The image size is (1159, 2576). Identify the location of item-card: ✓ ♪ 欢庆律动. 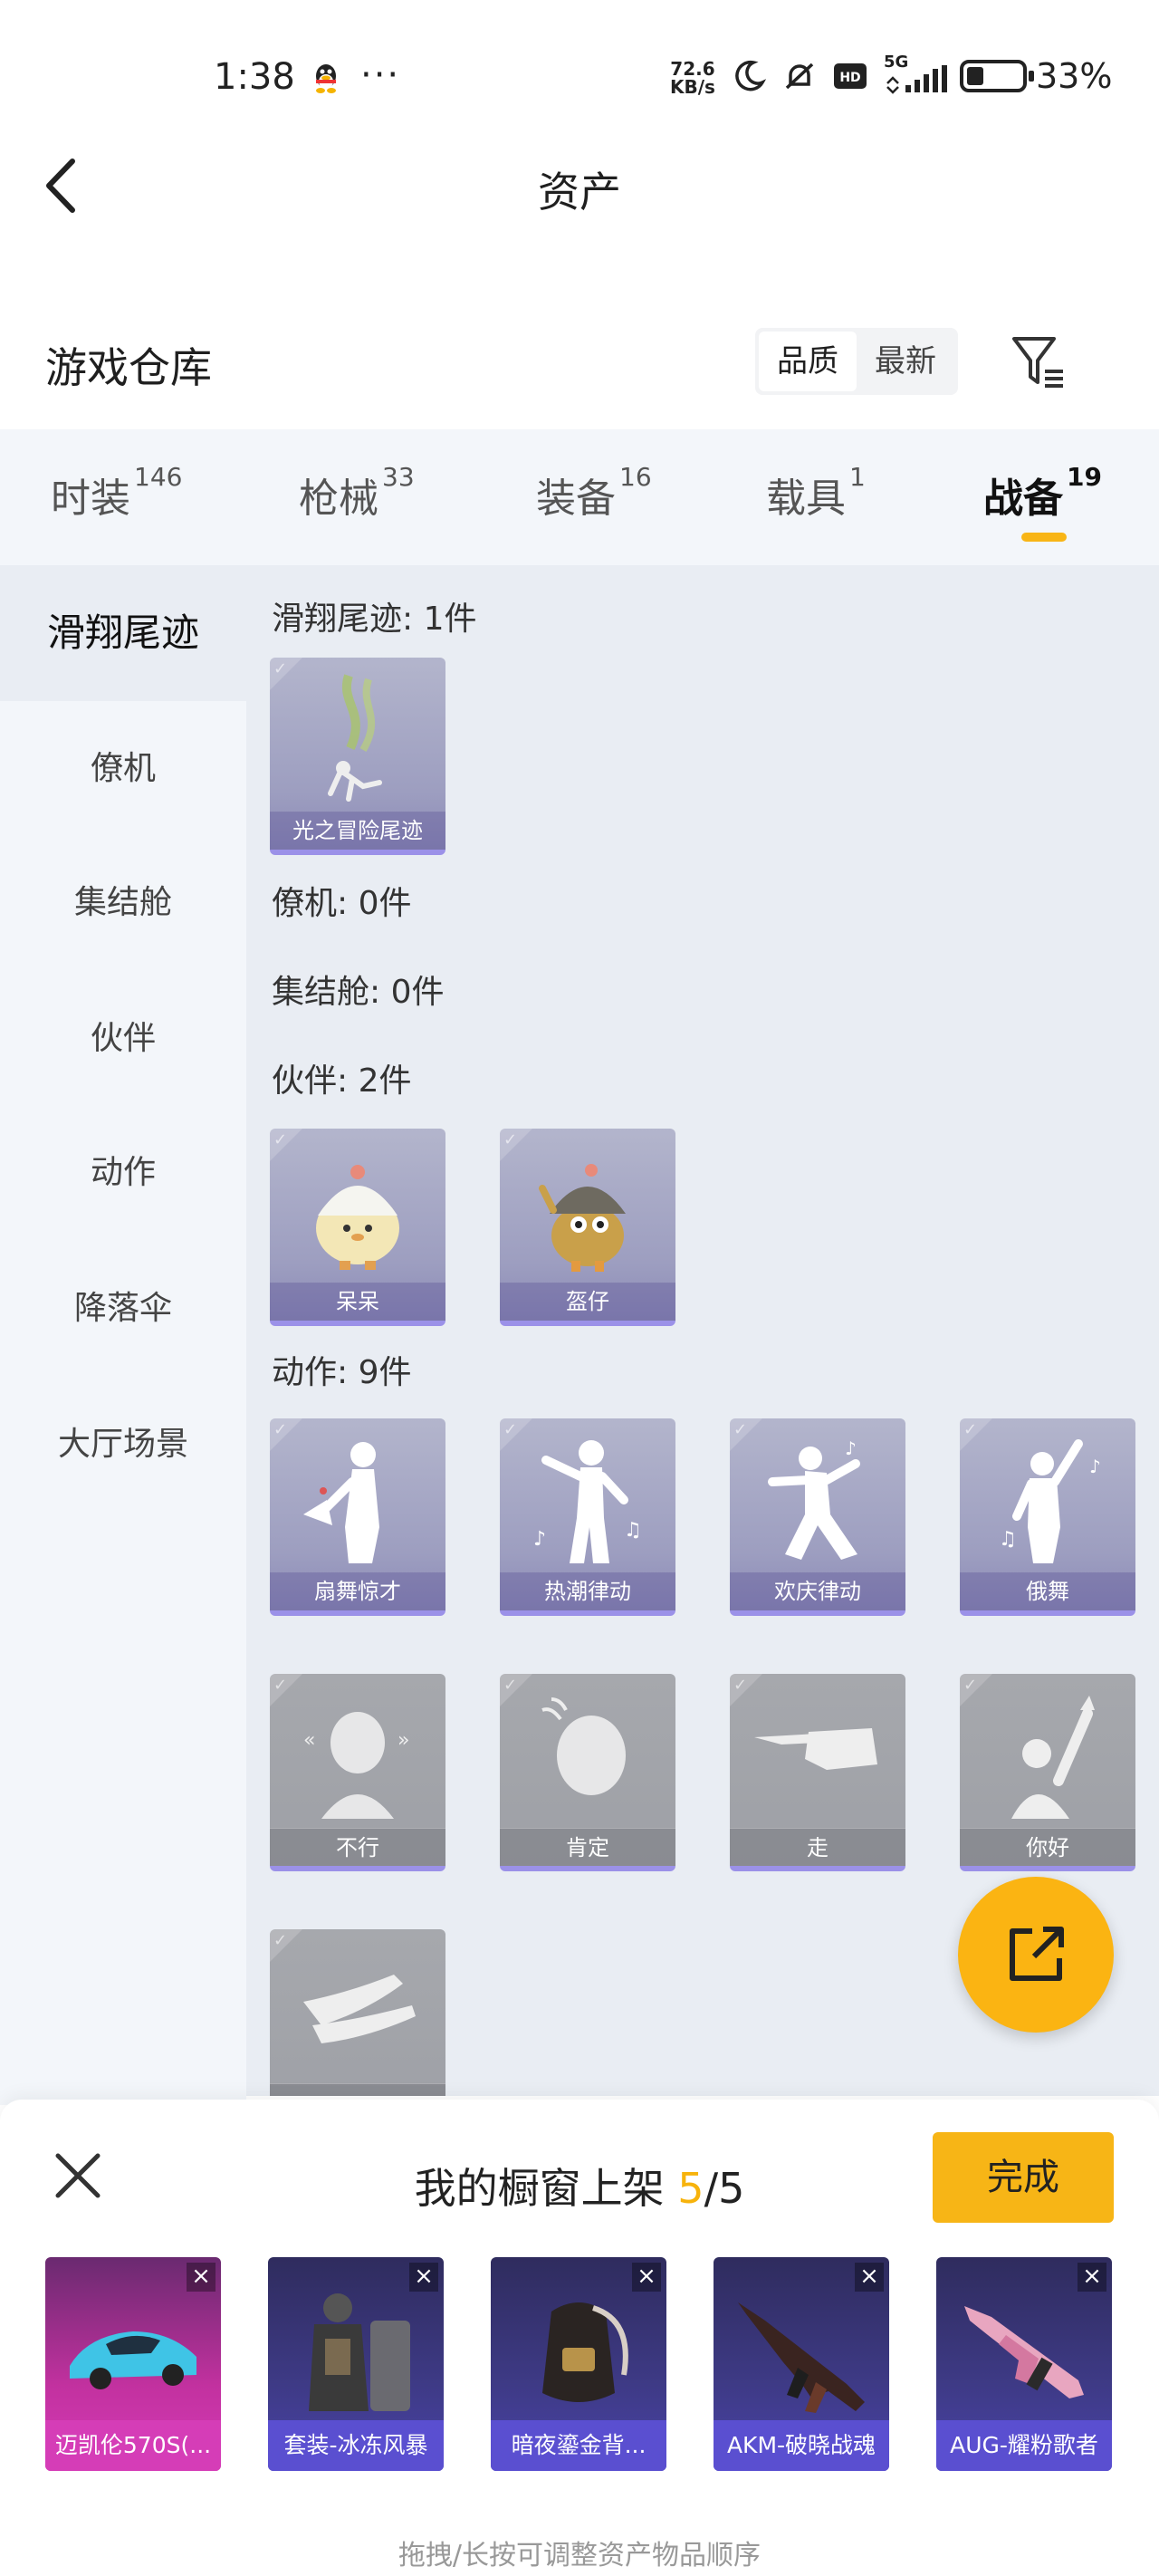
(817, 1517).